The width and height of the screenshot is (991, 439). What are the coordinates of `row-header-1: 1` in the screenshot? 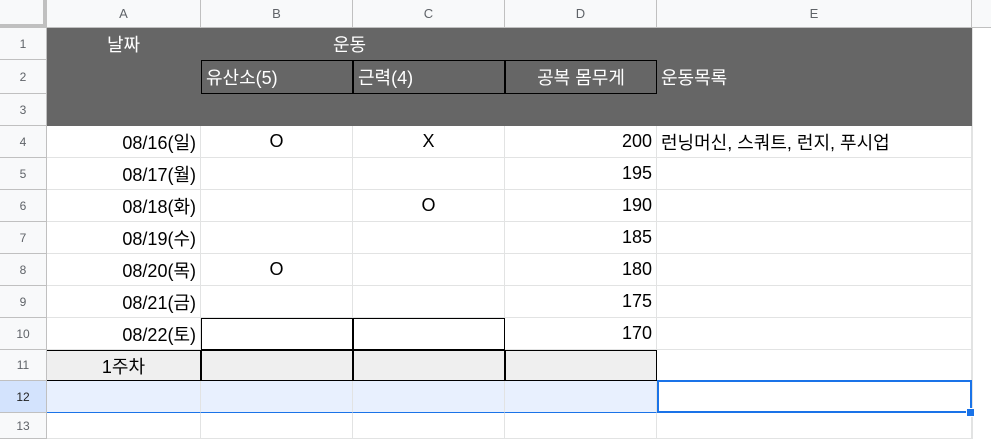 It's located at (23, 44).